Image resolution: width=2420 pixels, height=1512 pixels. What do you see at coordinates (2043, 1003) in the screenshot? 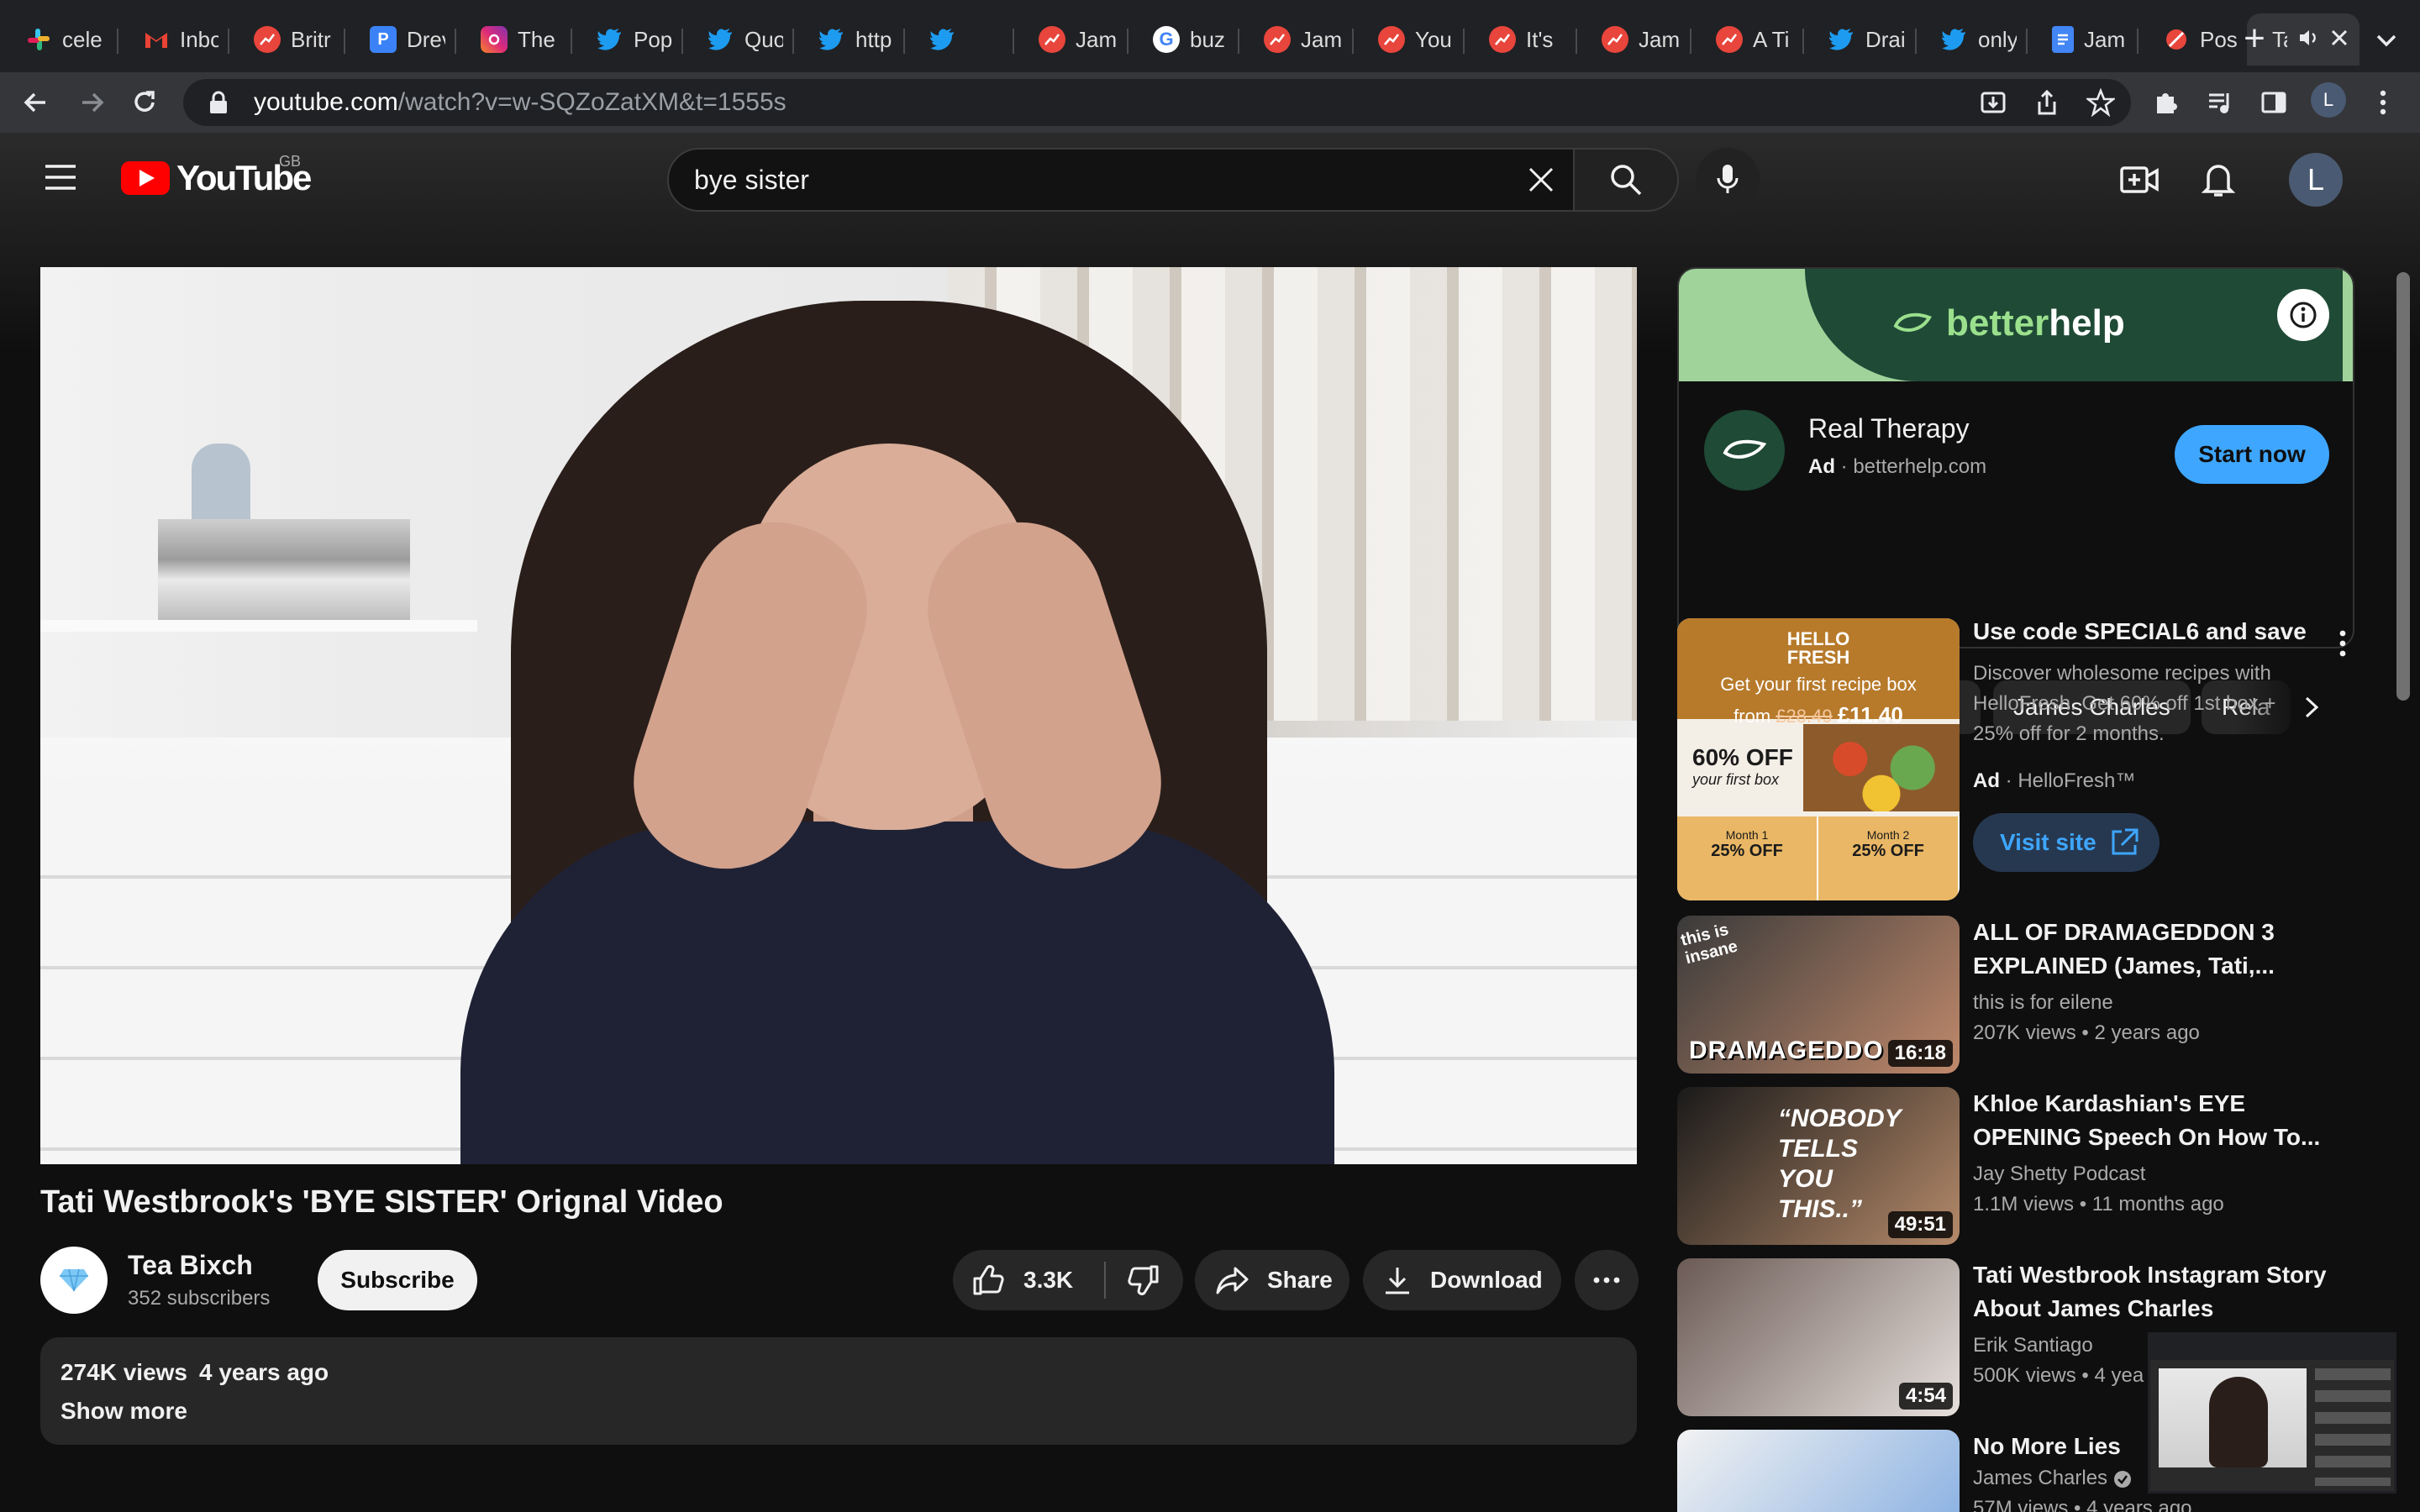
I see `recommendation-channel: this is for eilene` at bounding box center [2043, 1003].